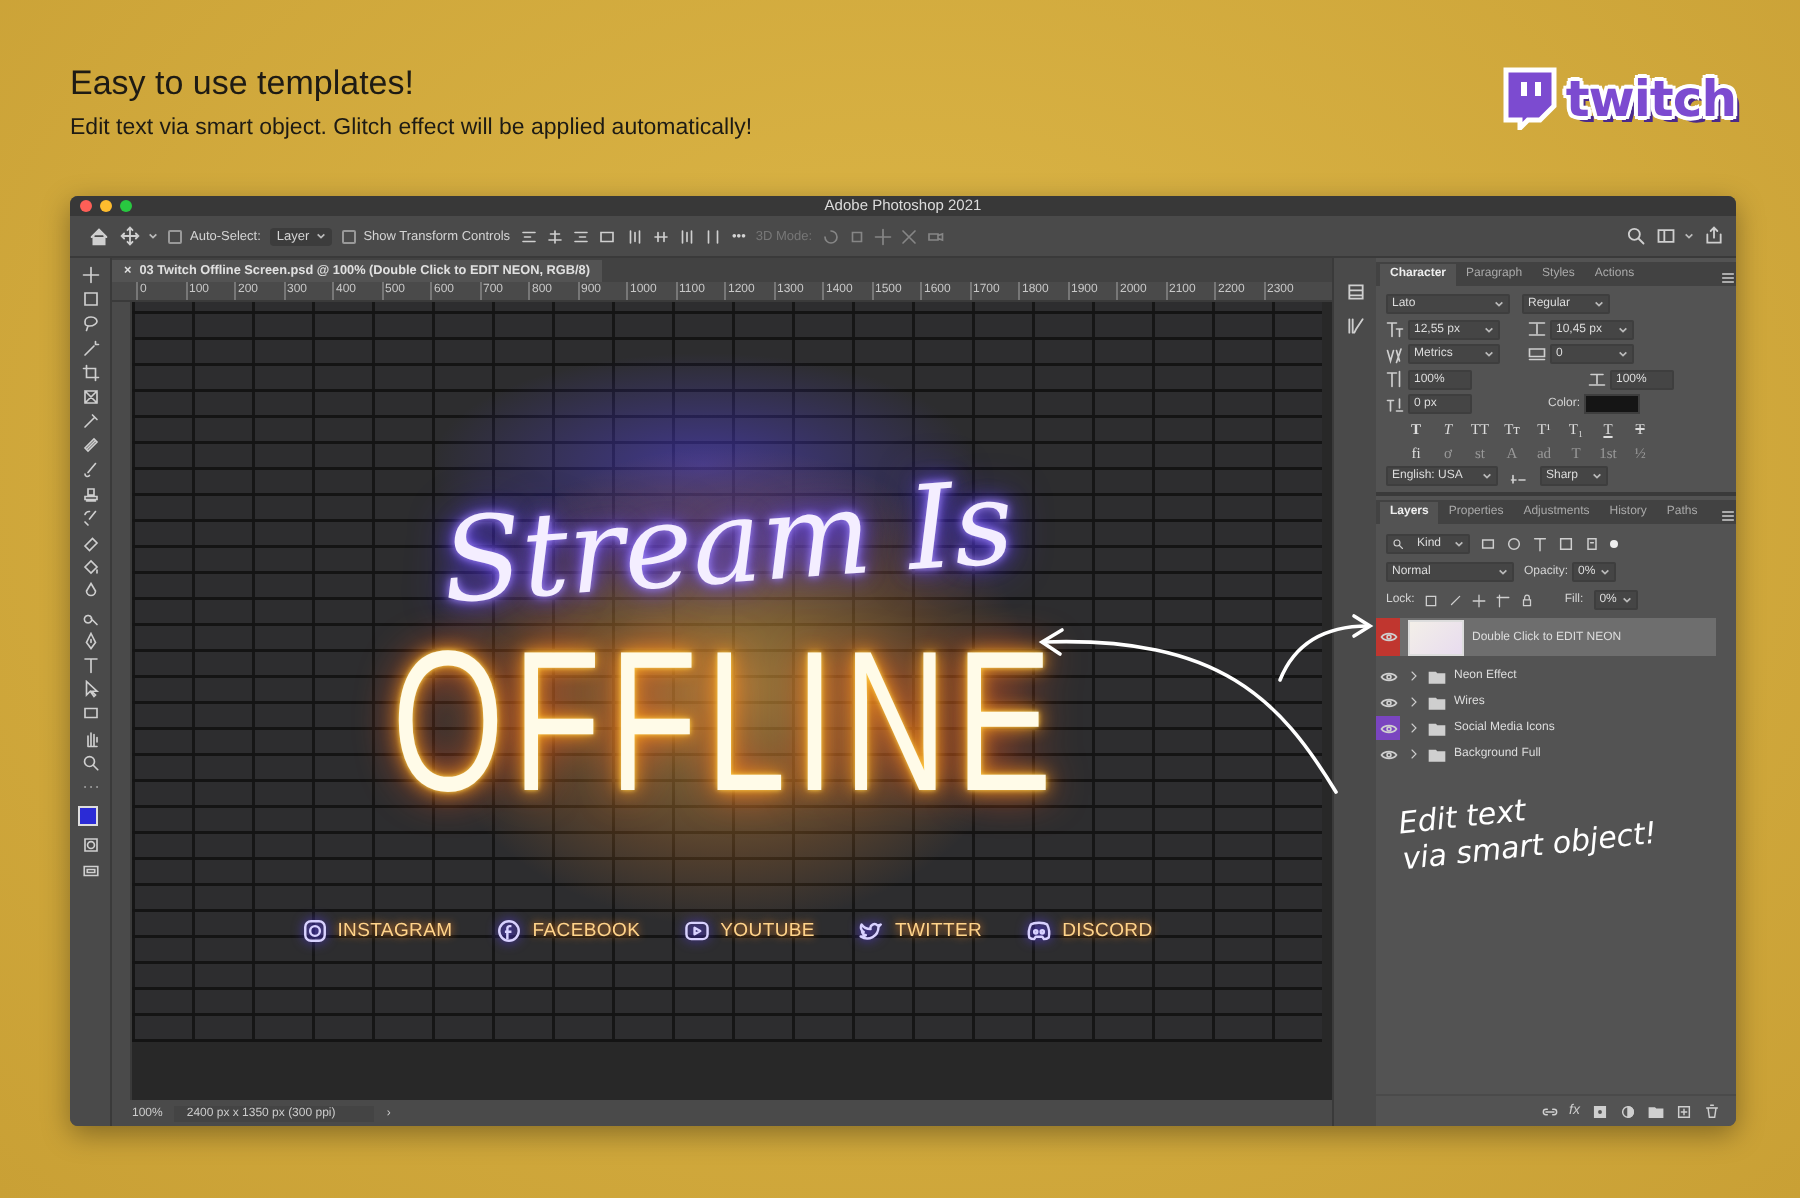 This screenshot has height=1198, width=1800. I want to click on marquee-icon, so click(90, 299).